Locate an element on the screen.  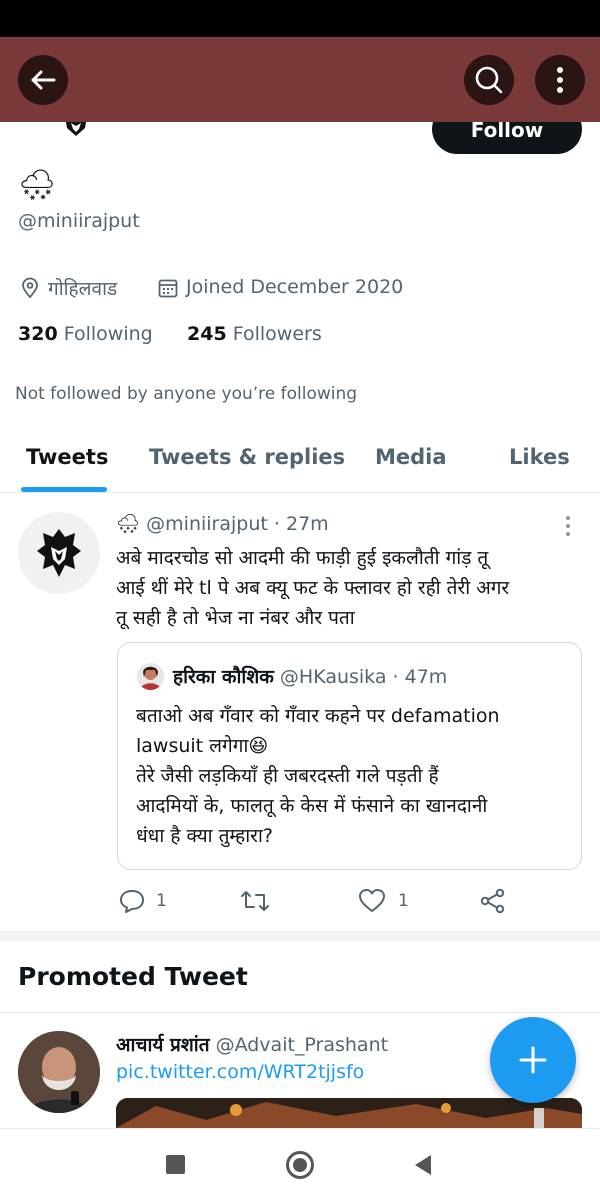
promoted-author-handle: @Advait_Prashant is located at coordinates (302, 1045).